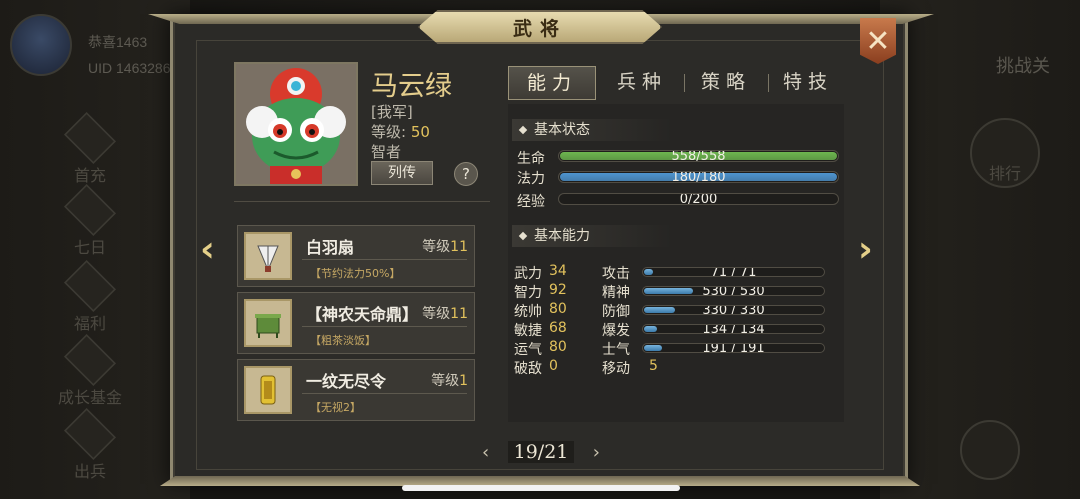 The height and width of the screenshot is (499, 1080). Describe the element at coordinates (362, 201) in the screenshot. I see `portrait-divider` at that location.